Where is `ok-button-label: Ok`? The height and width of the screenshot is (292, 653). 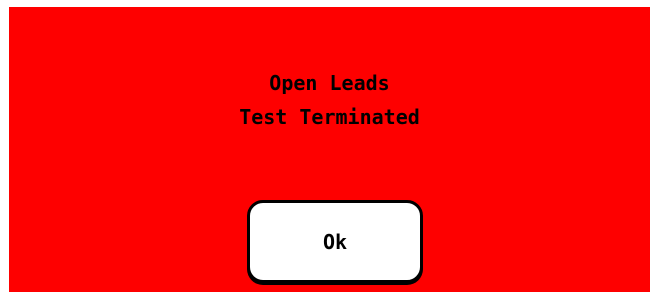
ok-button-label: Ok is located at coordinates (335, 241).